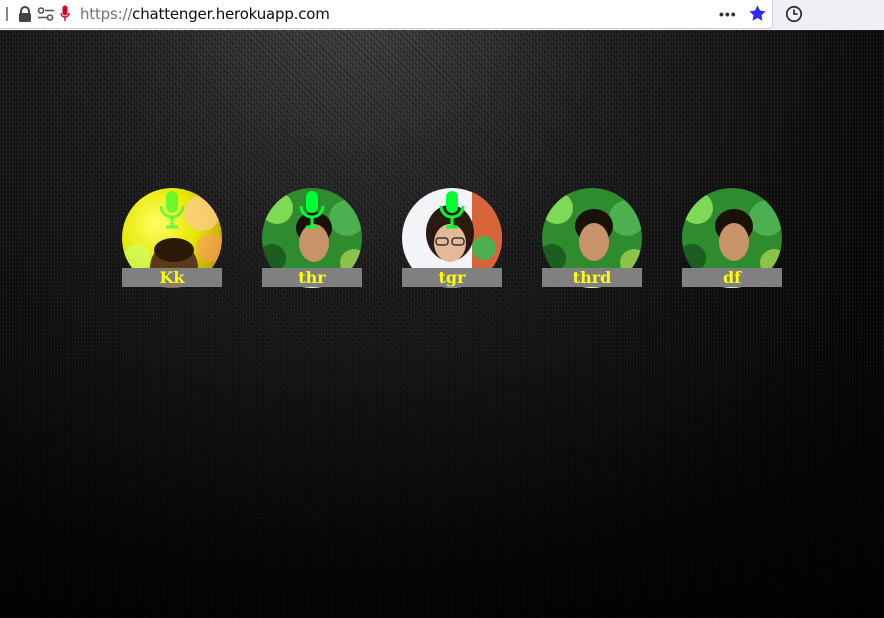 The height and width of the screenshot is (618, 884). I want to click on bookmark-star-icon, so click(757, 13).